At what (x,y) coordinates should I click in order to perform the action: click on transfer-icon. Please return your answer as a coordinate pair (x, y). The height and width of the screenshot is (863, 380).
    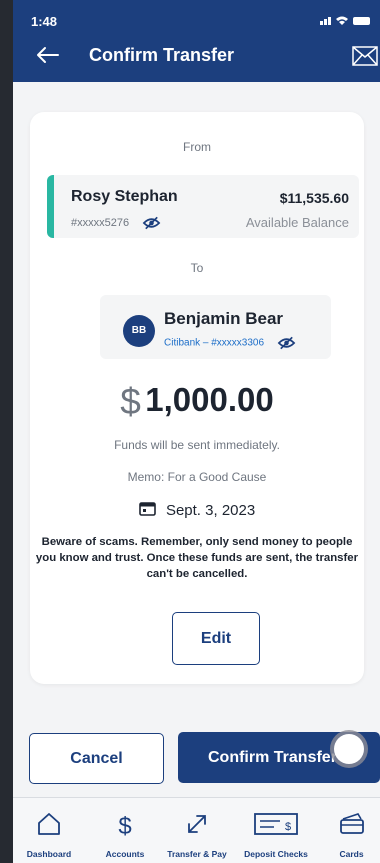
    Looking at the image, I should click on (197, 824).